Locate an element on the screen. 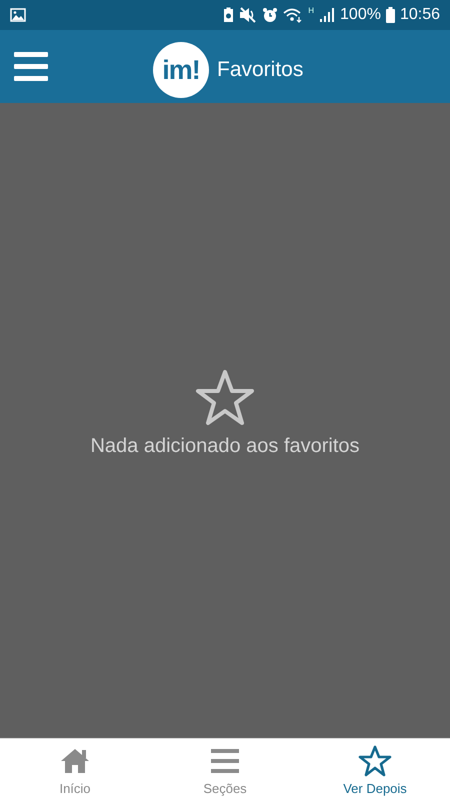 Image resolution: width=450 pixels, height=800 pixels. wifi-icon is located at coordinates (293, 15).